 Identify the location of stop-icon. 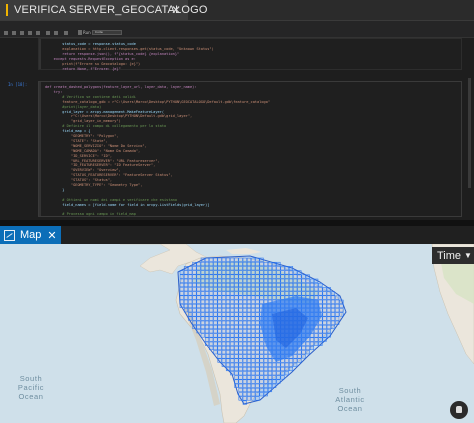
(66, 33).